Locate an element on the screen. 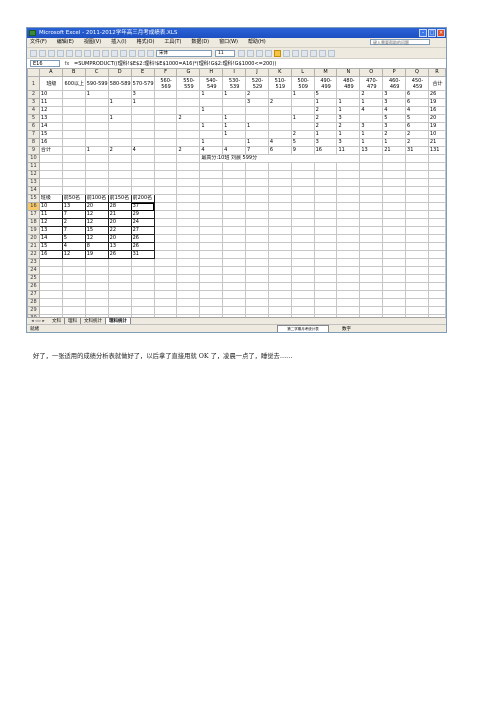 Image resolution: width=500 pixels, height=707 pixels. redo-icon is located at coordinates (123, 53).